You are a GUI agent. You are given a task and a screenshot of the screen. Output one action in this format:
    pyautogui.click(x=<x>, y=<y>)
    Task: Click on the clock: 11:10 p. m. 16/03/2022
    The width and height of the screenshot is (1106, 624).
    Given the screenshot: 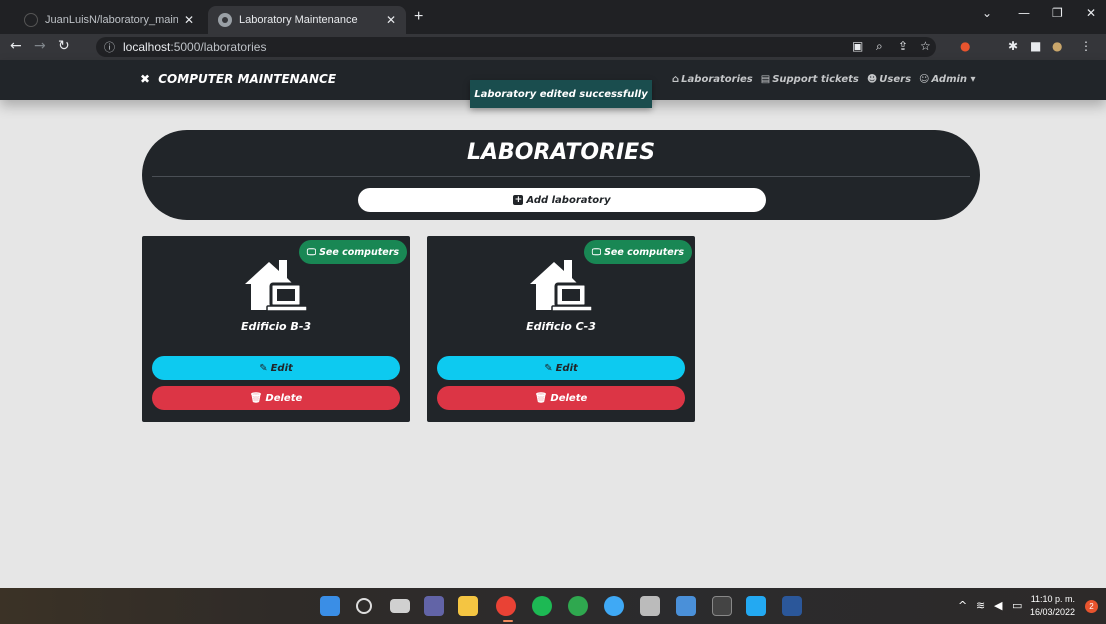 What is the action you would take?
    pyautogui.click(x=1052, y=606)
    